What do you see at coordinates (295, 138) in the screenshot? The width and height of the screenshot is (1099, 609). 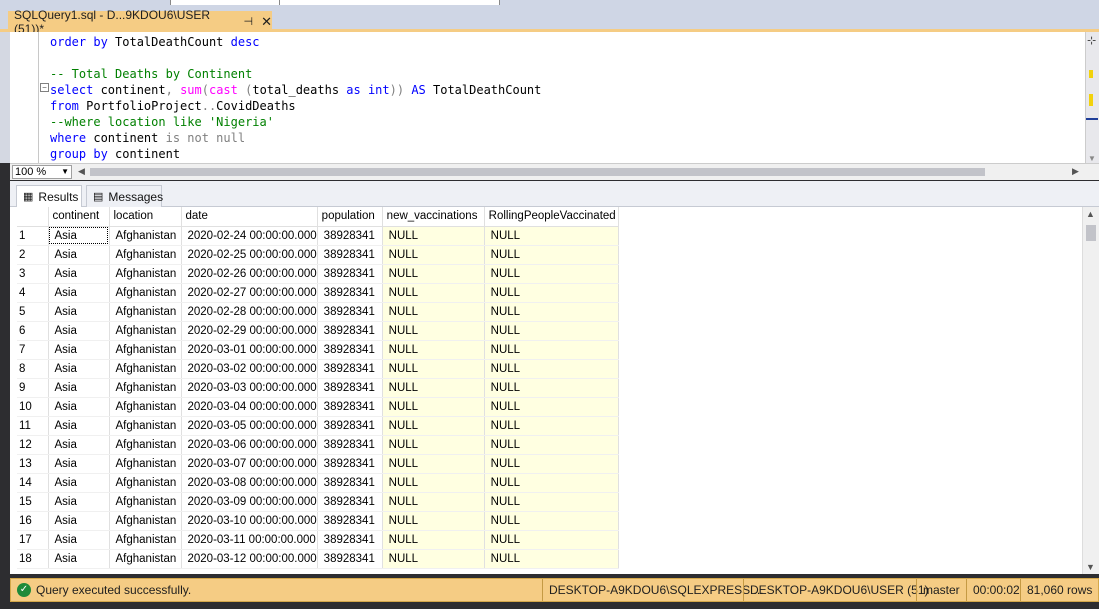 I see `code-line: where continent is not null` at bounding box center [295, 138].